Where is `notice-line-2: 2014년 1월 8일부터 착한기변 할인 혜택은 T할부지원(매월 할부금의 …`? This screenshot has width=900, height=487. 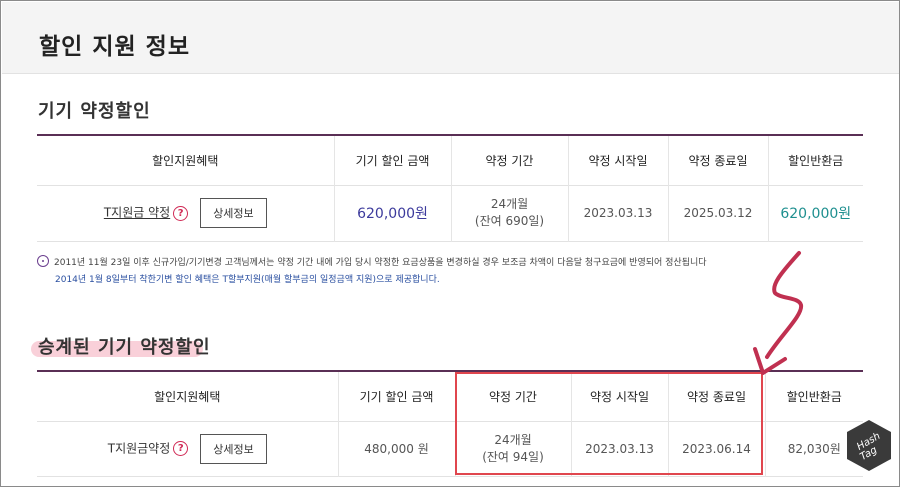
notice-line-2: 2014년 1월 8일부터 착한기변 할인 혜택은 T할부지원(매월 할부금의 … is located at coordinates (247, 280).